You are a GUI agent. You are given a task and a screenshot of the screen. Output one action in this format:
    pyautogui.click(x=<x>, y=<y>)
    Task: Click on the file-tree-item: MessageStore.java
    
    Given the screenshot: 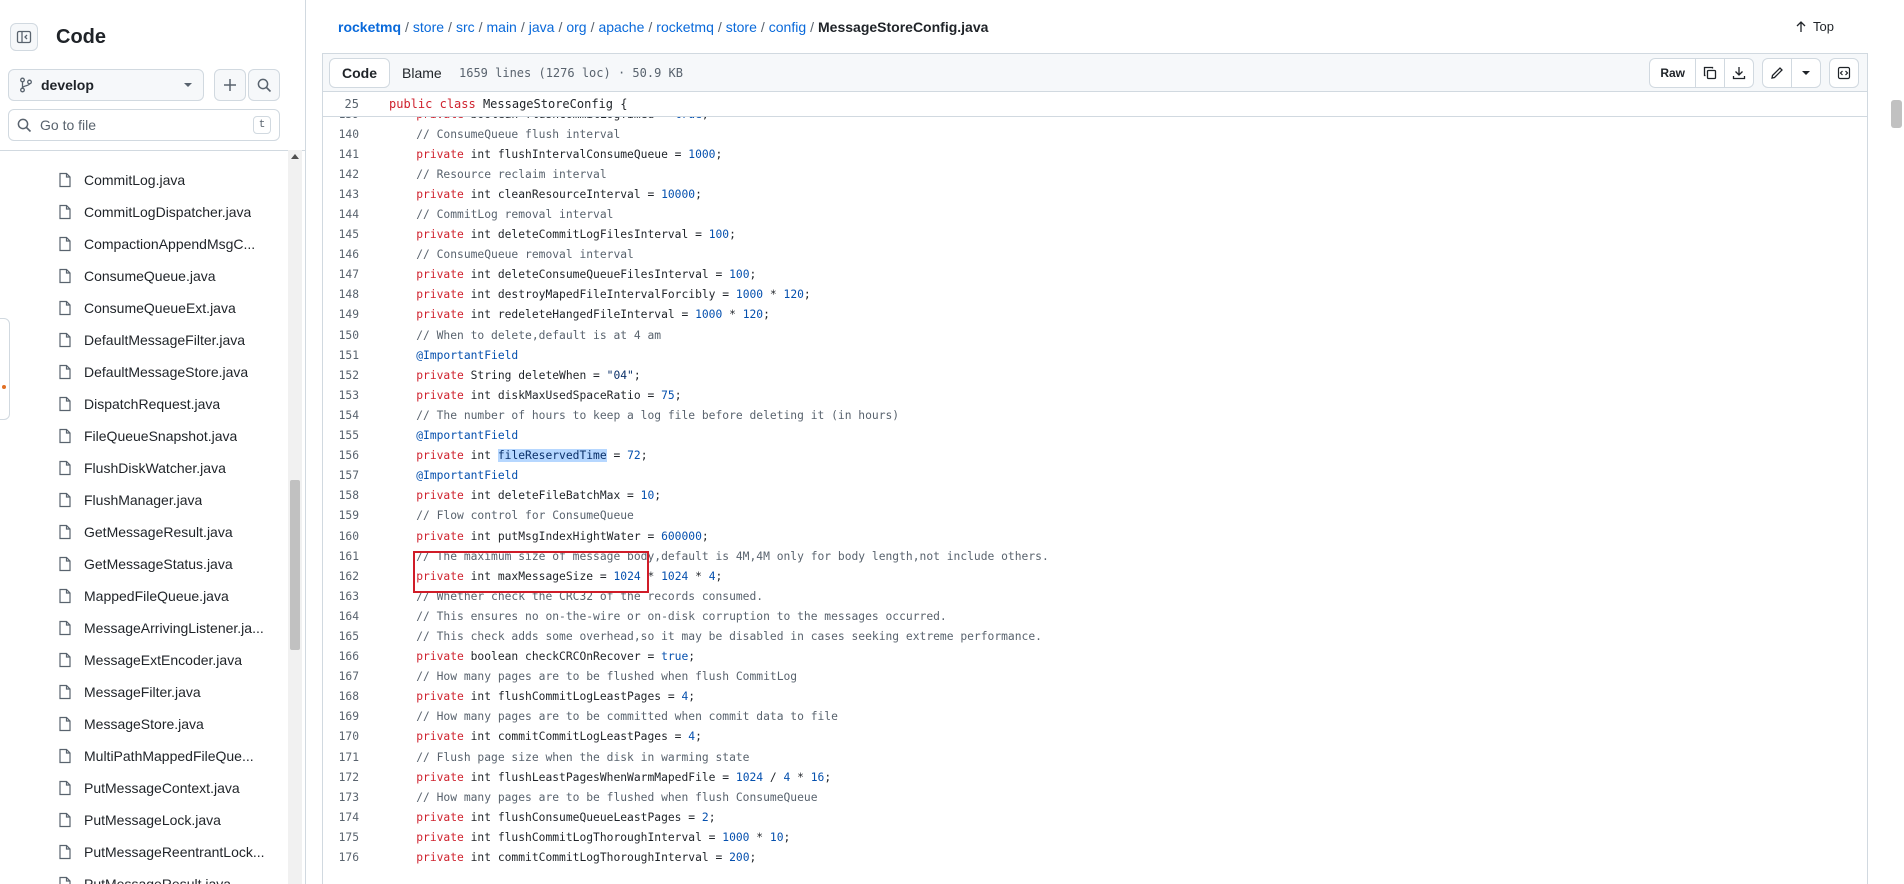 What is the action you would take?
    pyautogui.click(x=144, y=724)
    